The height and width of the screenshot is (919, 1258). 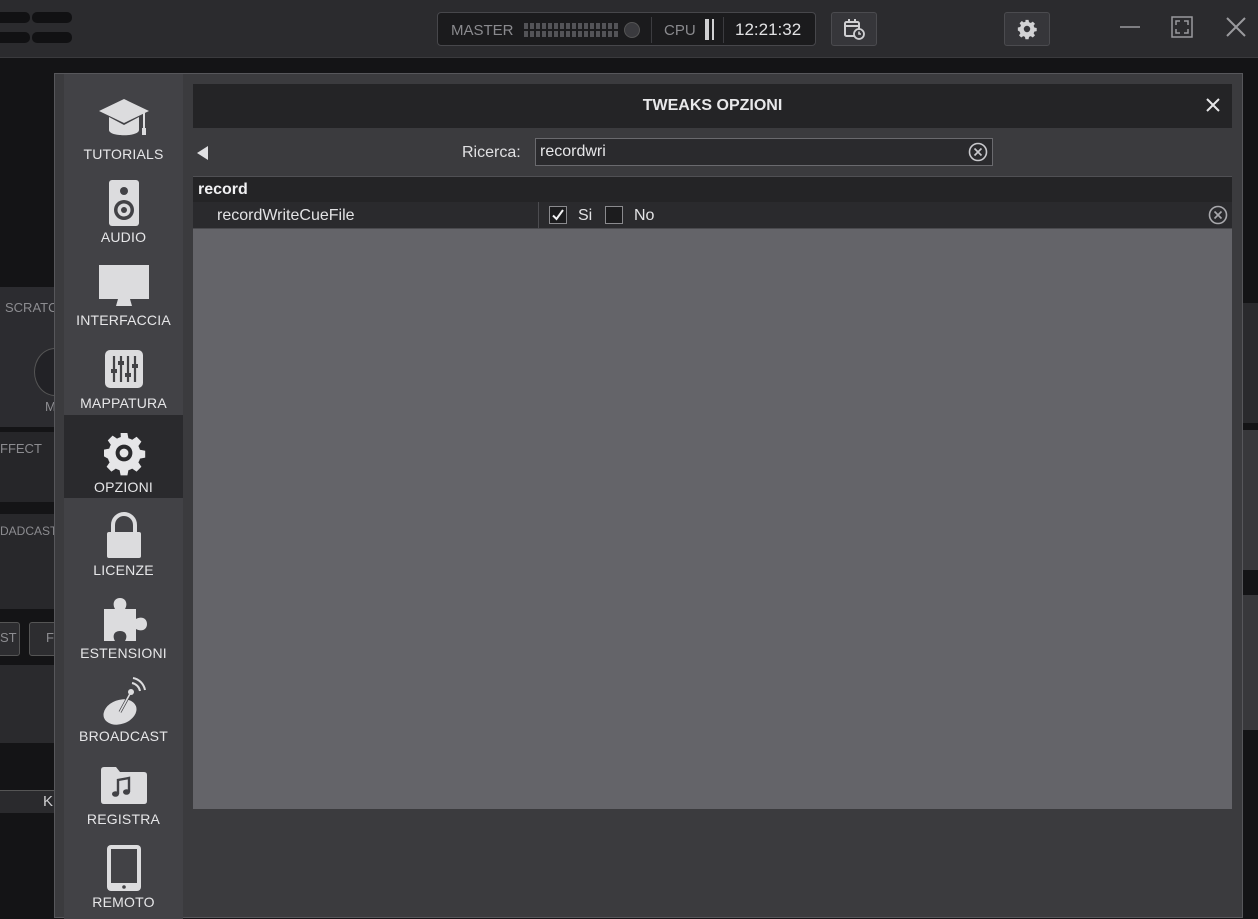 I want to click on option-row: recordWriteCueFile Si No, so click(x=712, y=215).